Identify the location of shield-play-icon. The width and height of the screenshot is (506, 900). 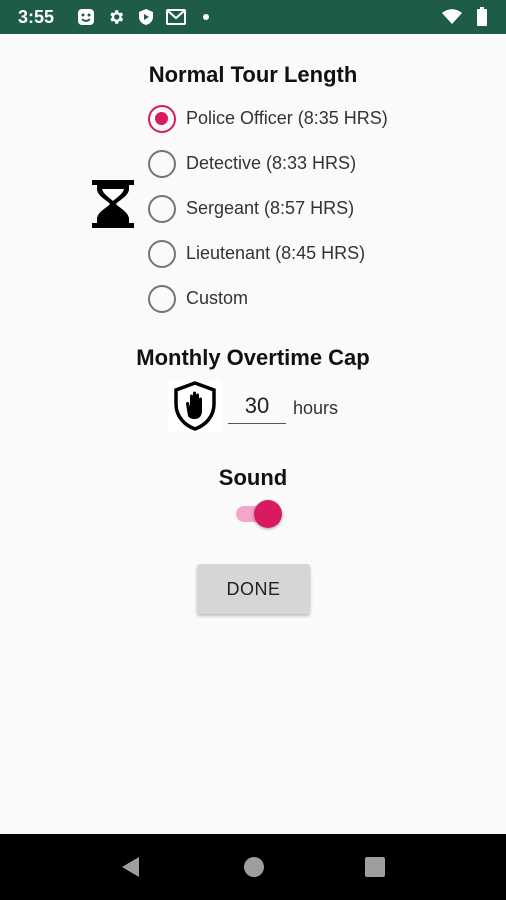
(146, 17).